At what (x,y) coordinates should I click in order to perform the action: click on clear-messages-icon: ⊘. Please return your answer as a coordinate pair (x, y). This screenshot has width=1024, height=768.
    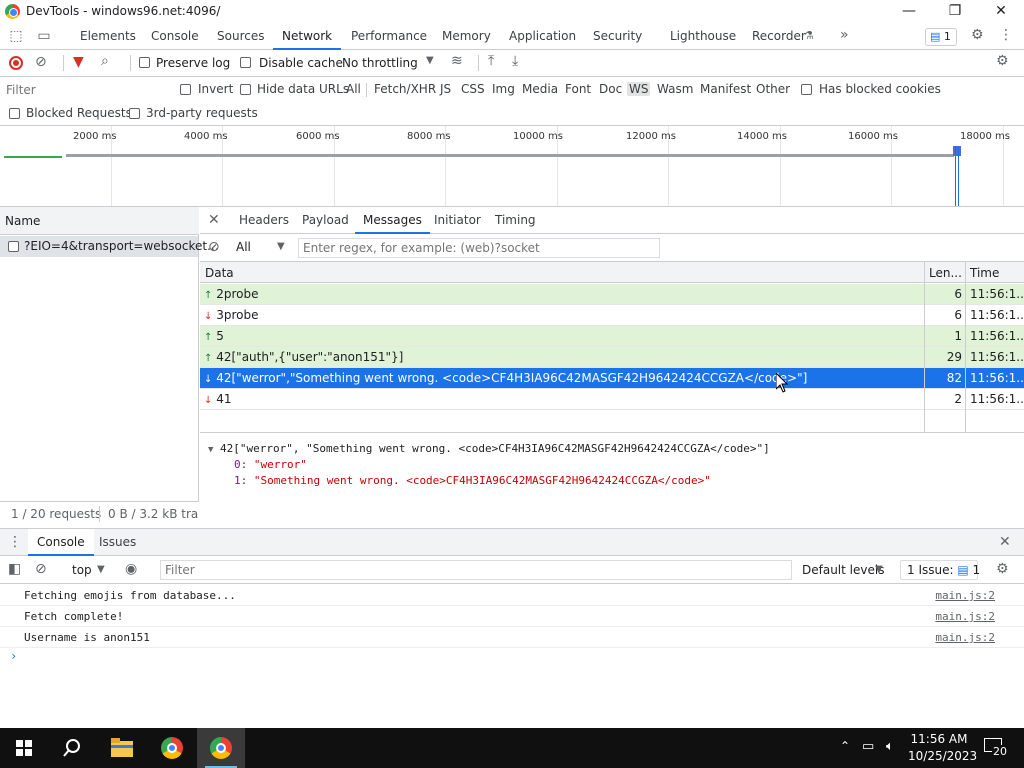
    Looking at the image, I should click on (214, 247).